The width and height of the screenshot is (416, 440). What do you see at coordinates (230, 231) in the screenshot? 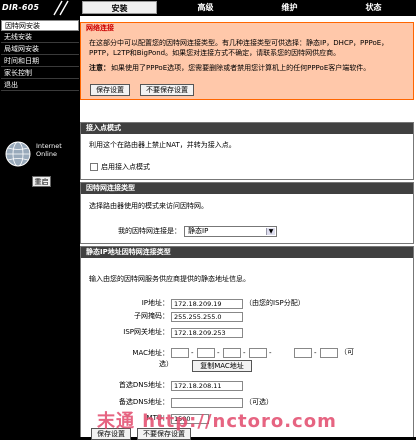
I see `connection-type-select: 静态IP ▼` at bounding box center [230, 231].